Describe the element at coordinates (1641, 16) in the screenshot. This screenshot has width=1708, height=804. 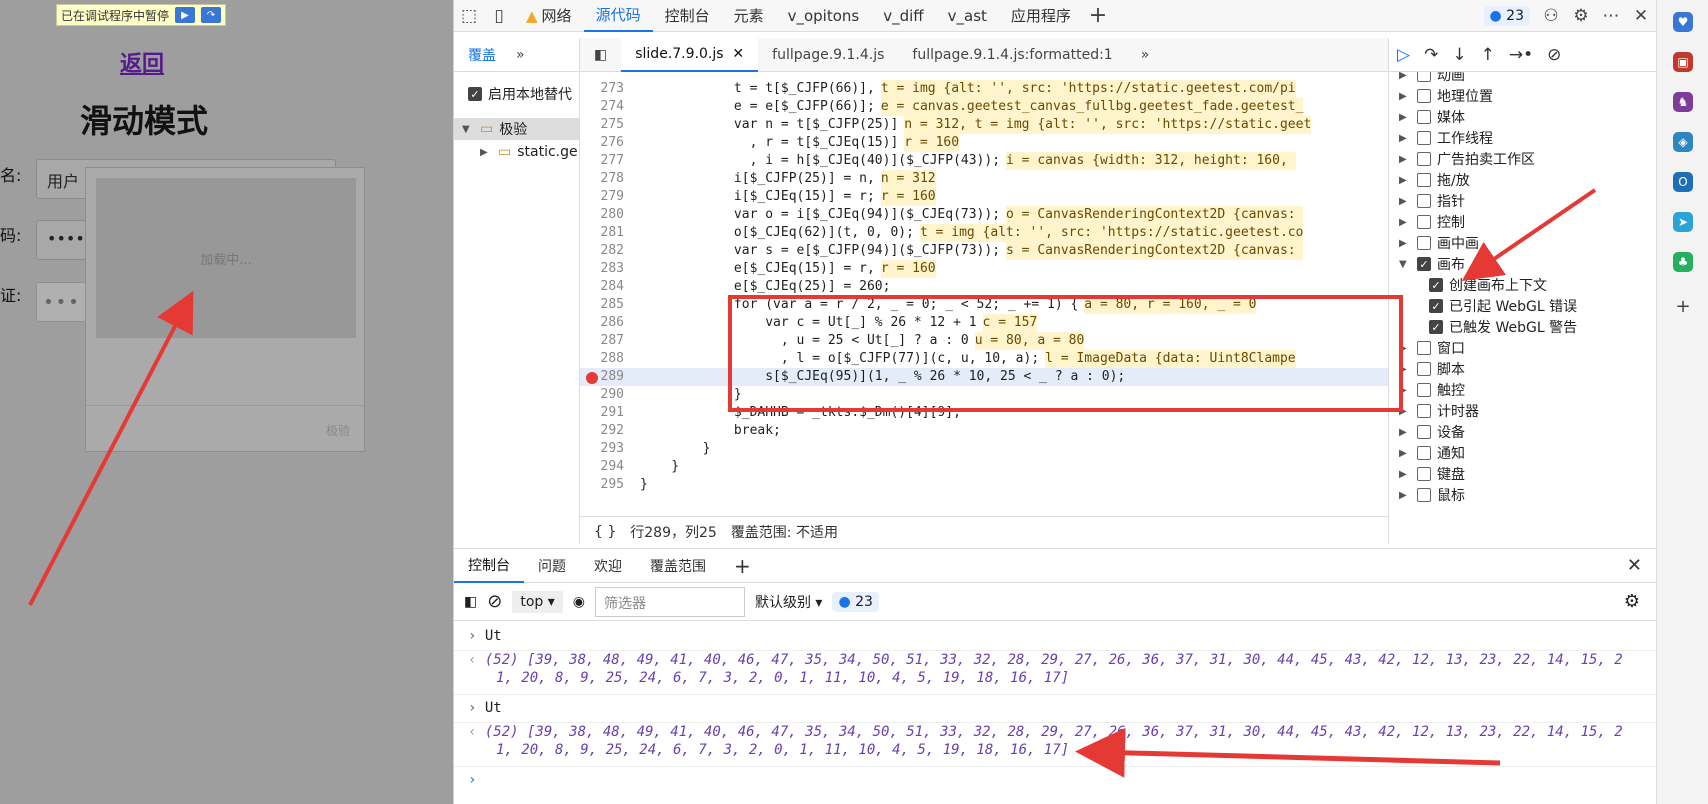
I see `close-icon: ✕` at that location.